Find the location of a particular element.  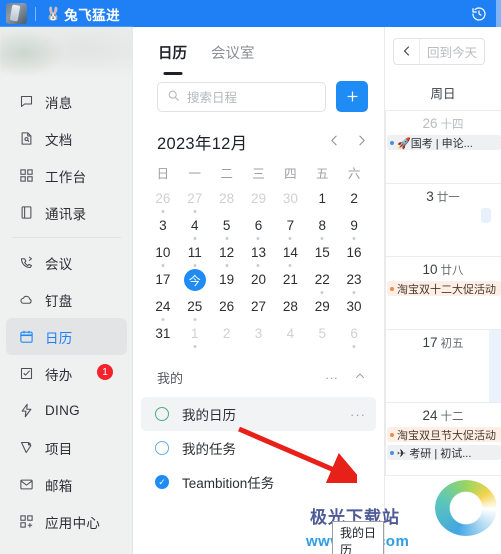

weekday-header-row: 日一二三四五六 is located at coordinates (258, 174).